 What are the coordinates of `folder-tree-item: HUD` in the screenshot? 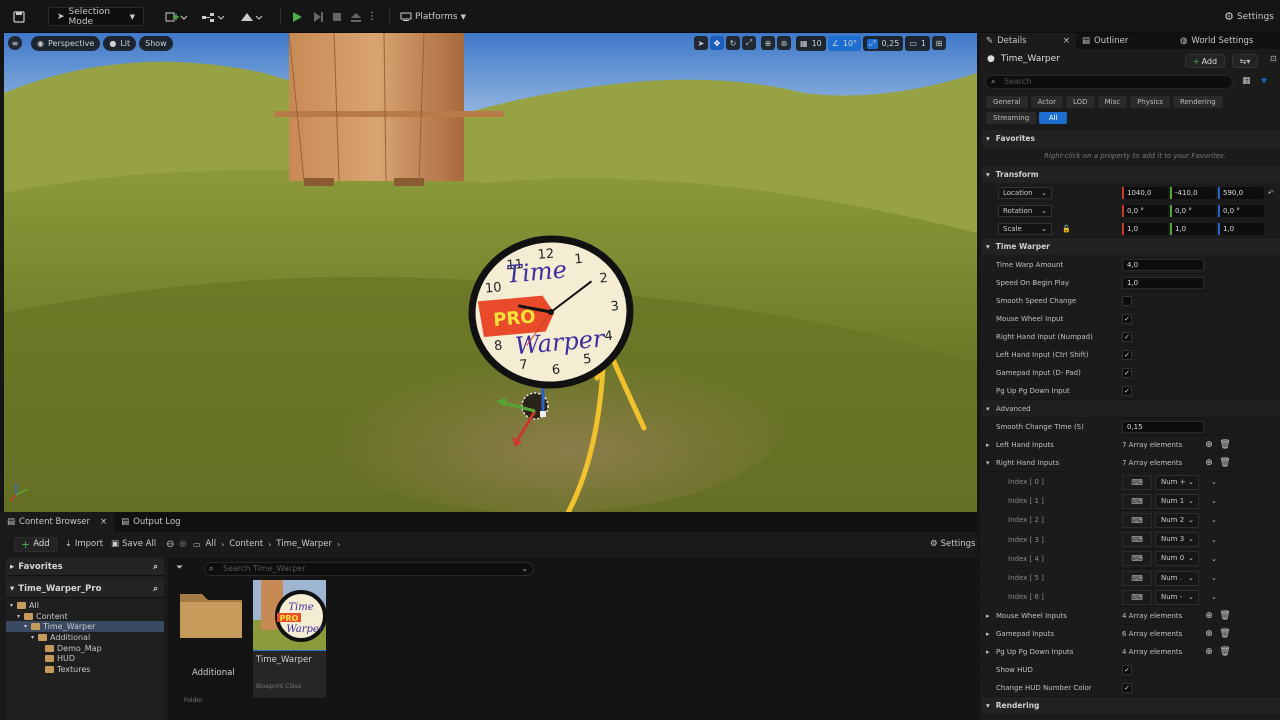 It's located at (85, 658).